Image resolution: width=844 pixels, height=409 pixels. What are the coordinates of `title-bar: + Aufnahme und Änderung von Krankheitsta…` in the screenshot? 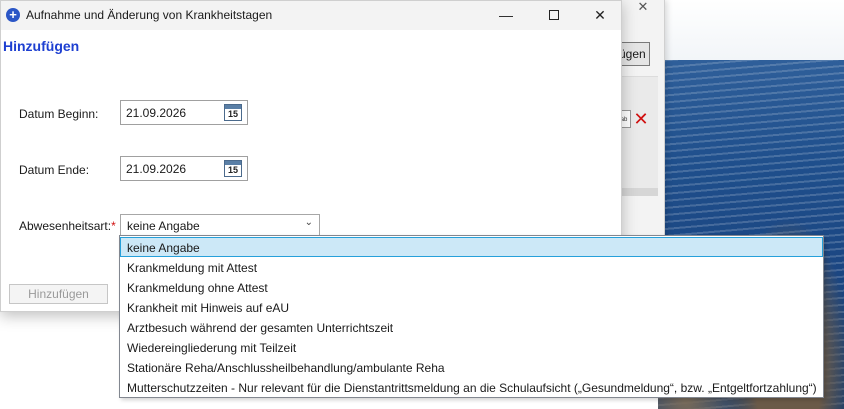 It's located at (311, 15).